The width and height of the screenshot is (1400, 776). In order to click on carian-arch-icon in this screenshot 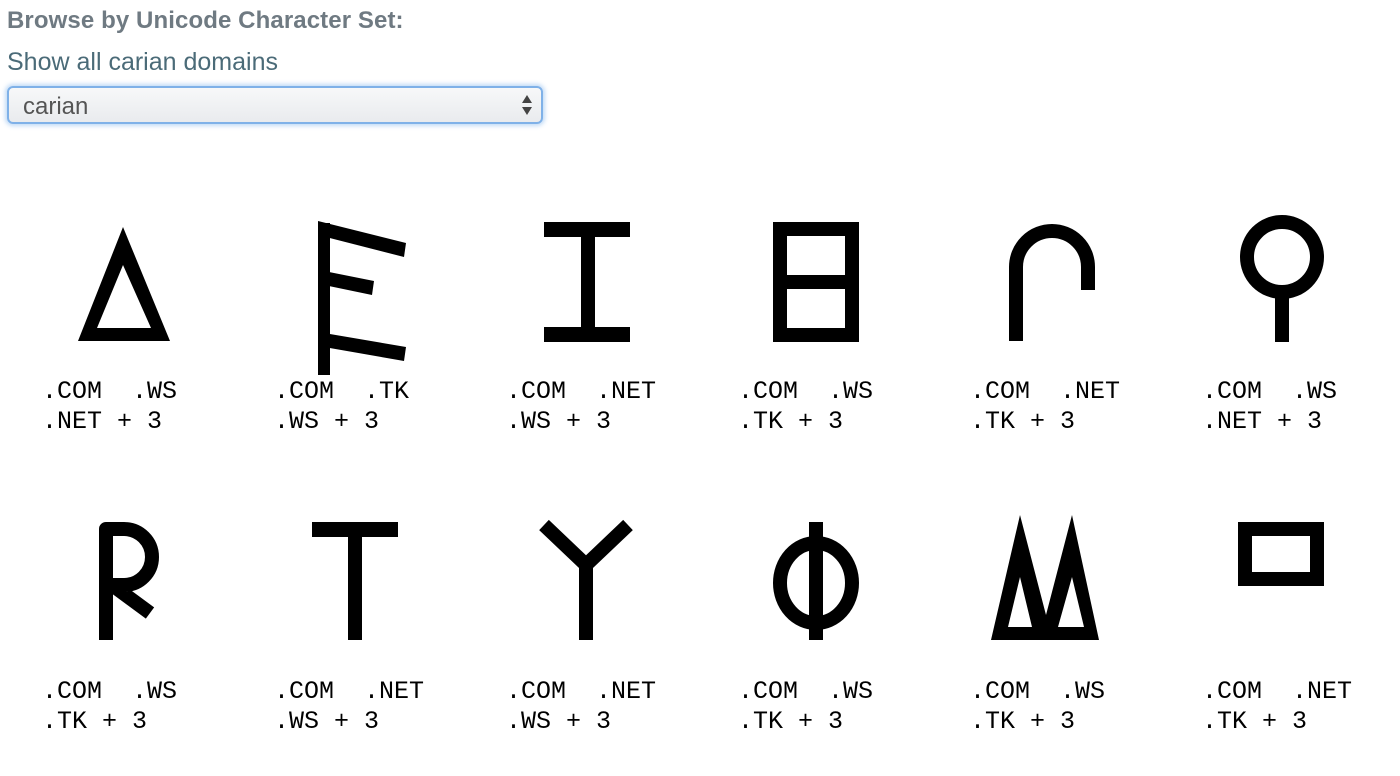, I will do `click(1052, 282)`.